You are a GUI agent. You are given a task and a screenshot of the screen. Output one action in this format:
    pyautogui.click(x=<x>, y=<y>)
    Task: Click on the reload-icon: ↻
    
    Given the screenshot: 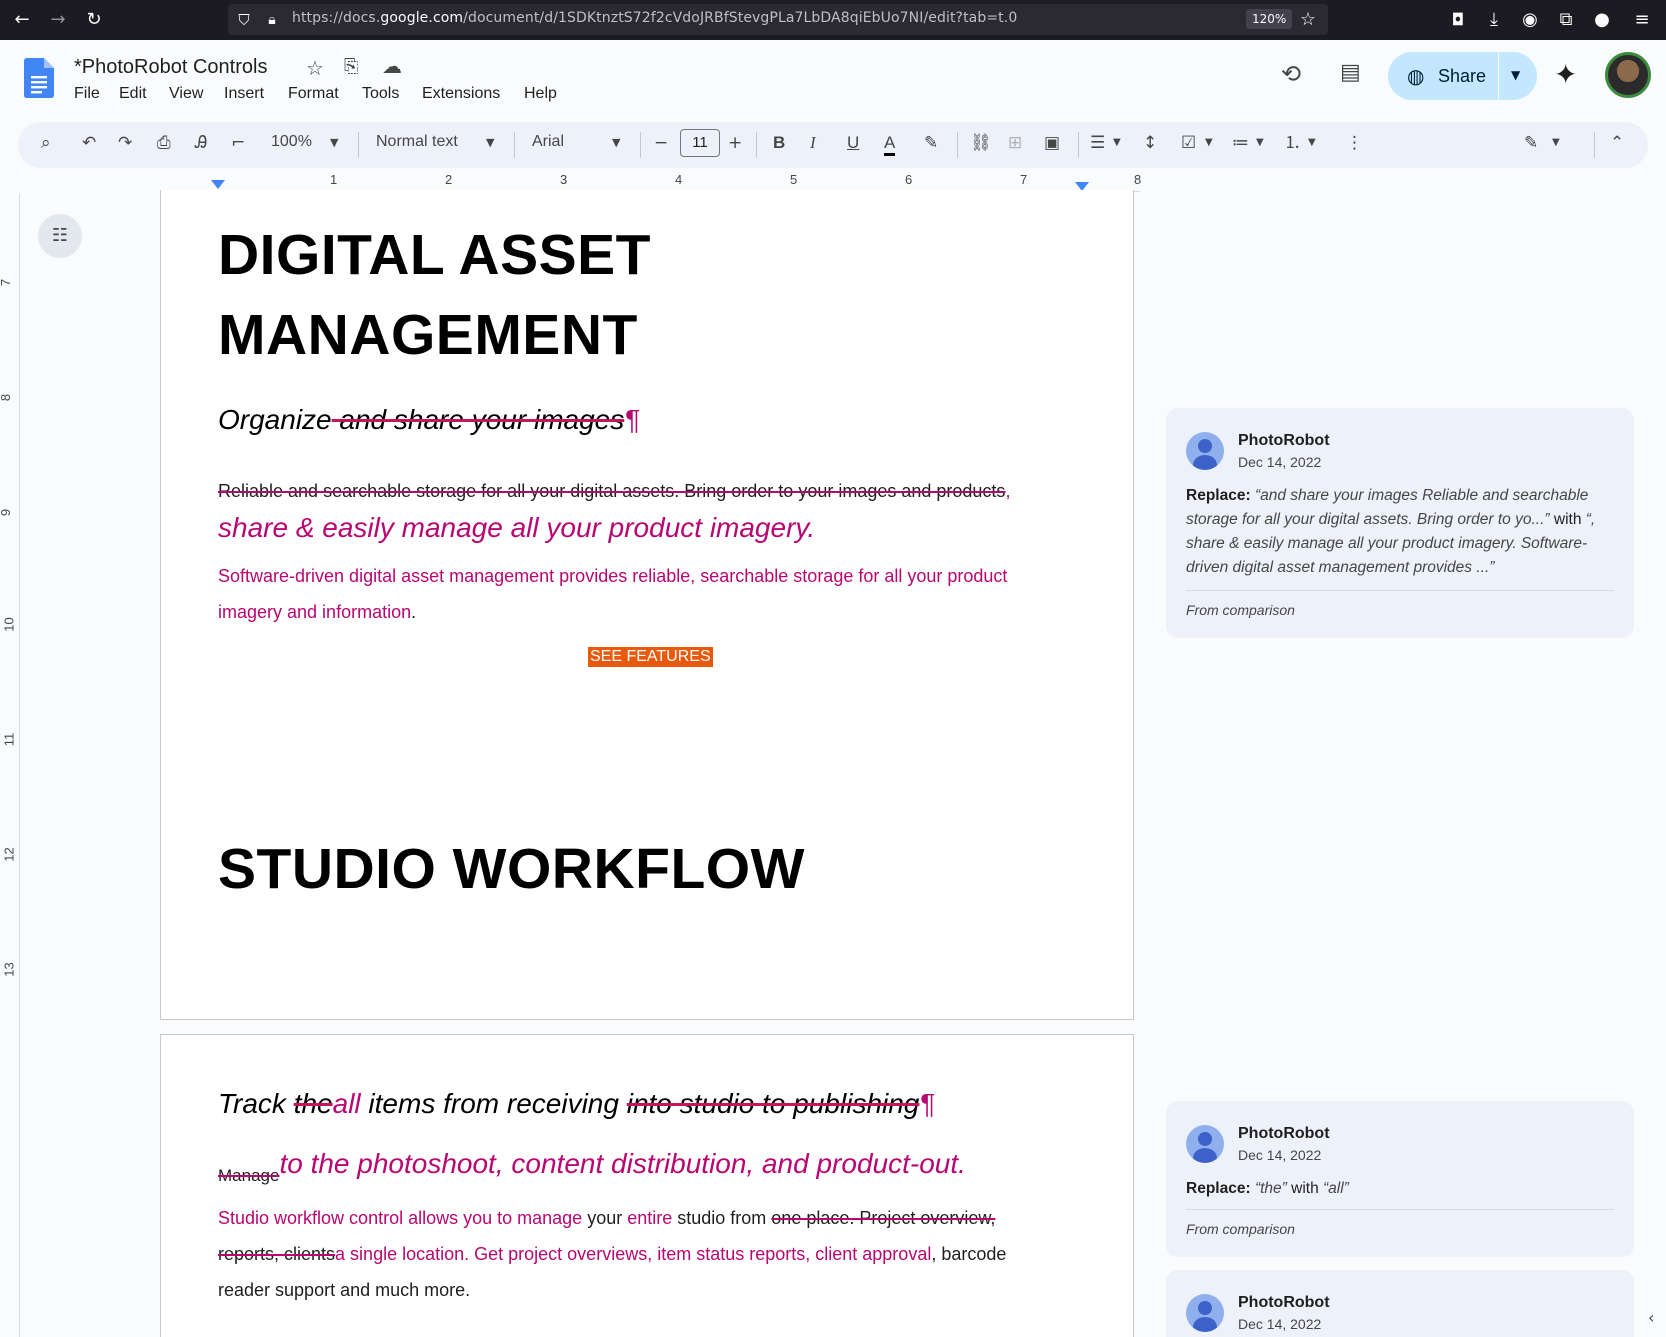 What is the action you would take?
    pyautogui.click(x=94, y=20)
    